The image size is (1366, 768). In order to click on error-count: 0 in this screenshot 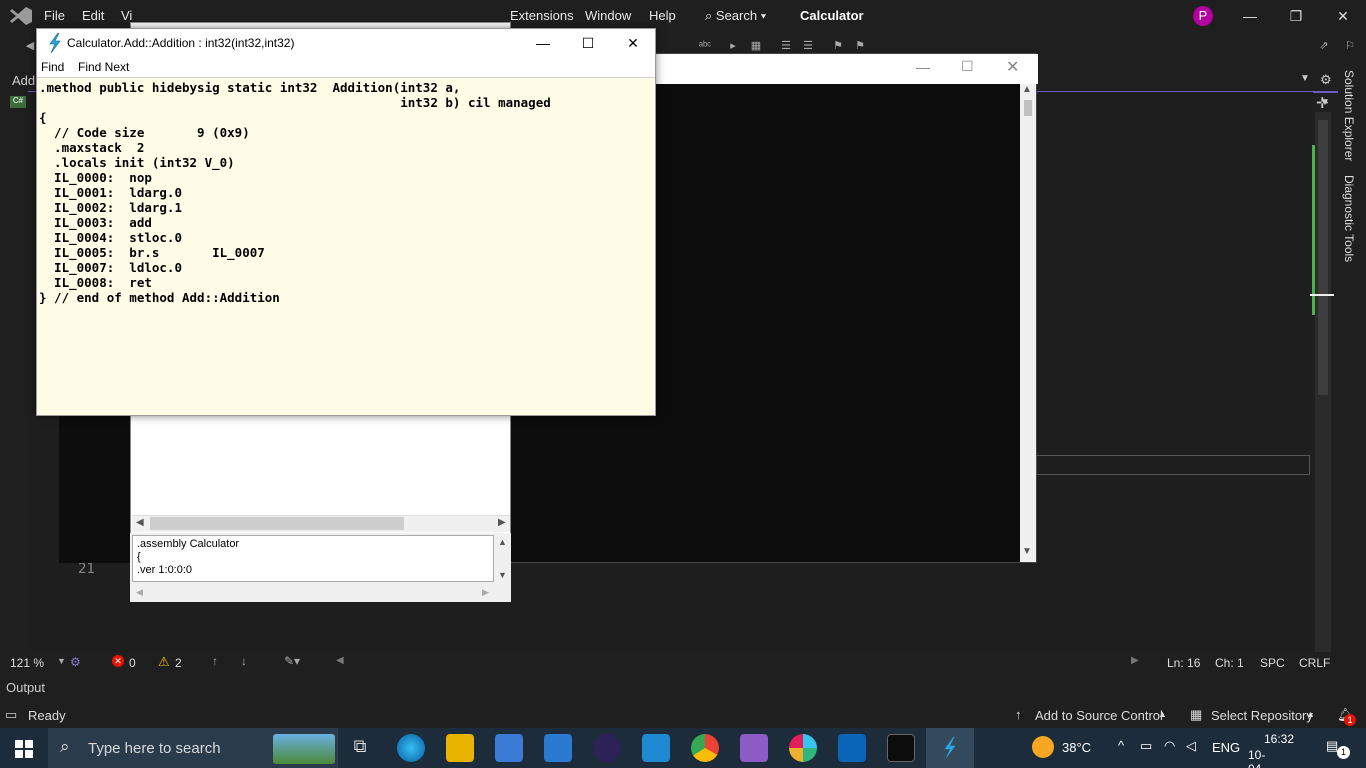, I will do `click(132, 663)`.